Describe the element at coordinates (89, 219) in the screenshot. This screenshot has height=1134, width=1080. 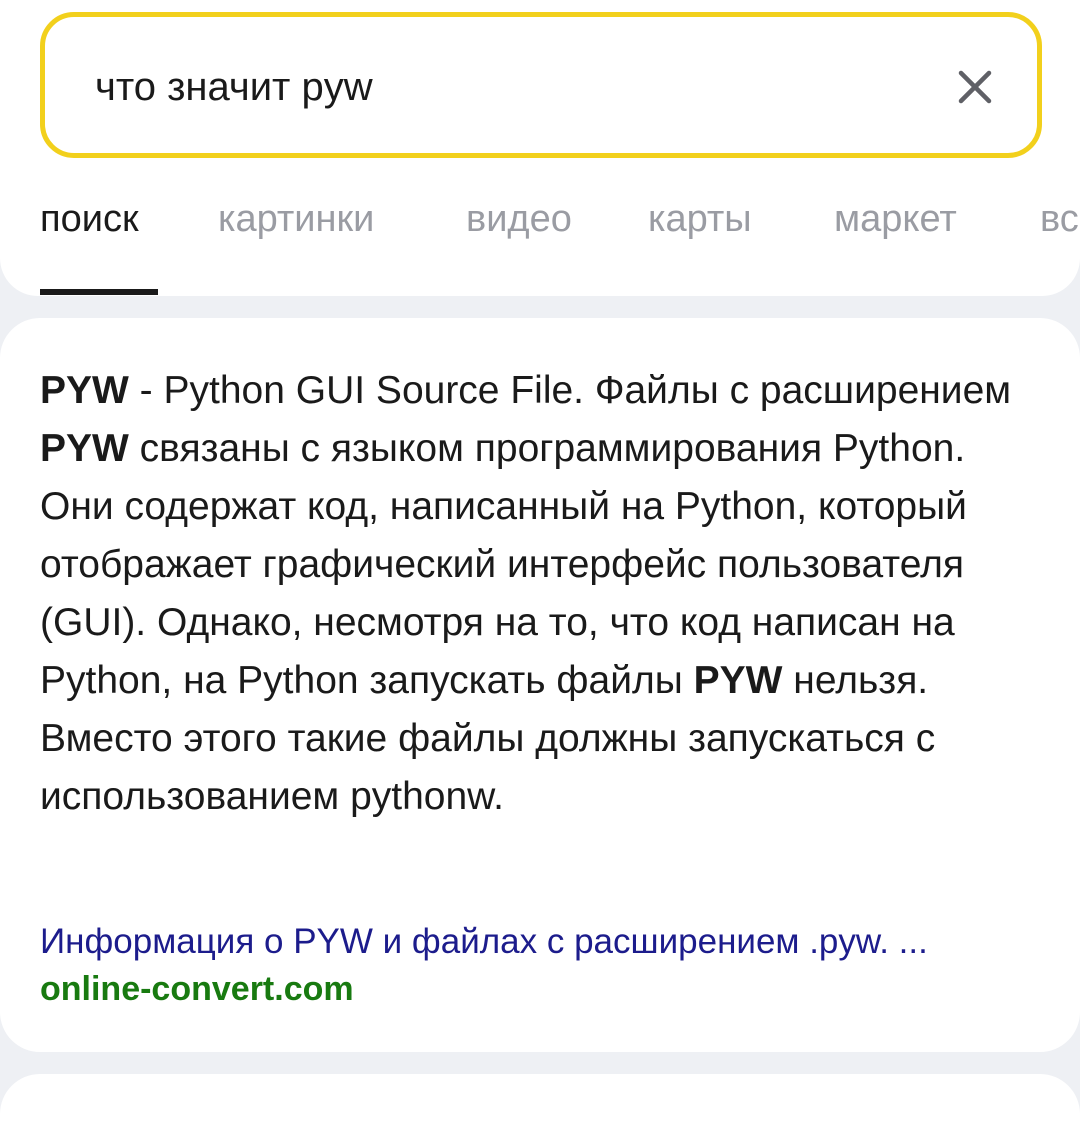
I see `tab-search: поиск` at that location.